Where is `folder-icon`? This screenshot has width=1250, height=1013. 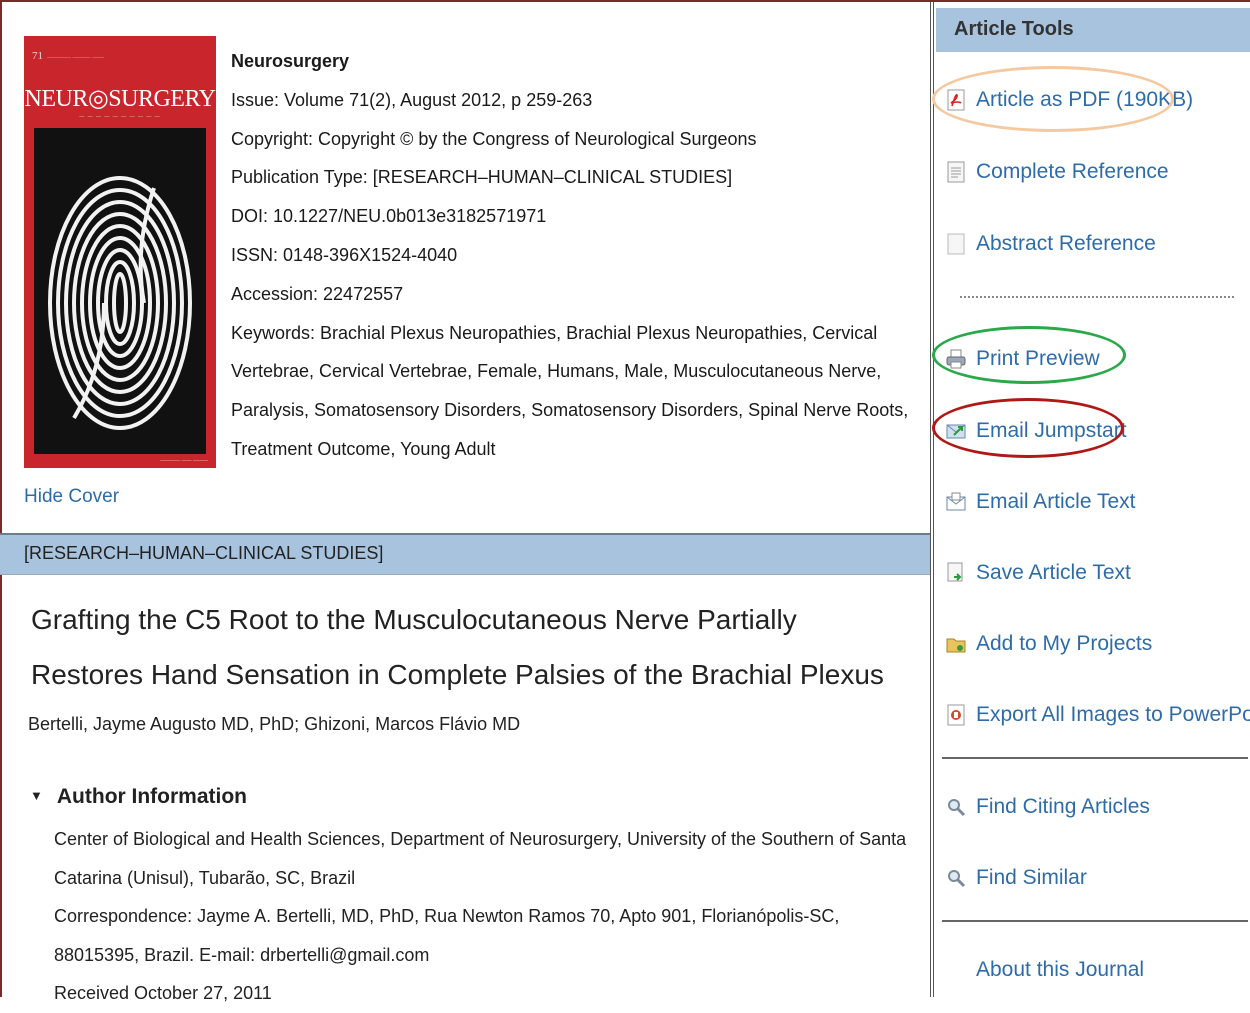 folder-icon is located at coordinates (956, 644).